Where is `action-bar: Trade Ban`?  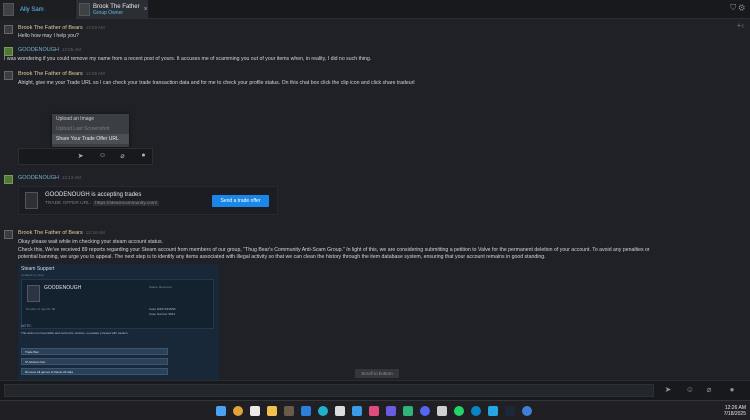 action-bar: Trade Ban is located at coordinates (94, 351).